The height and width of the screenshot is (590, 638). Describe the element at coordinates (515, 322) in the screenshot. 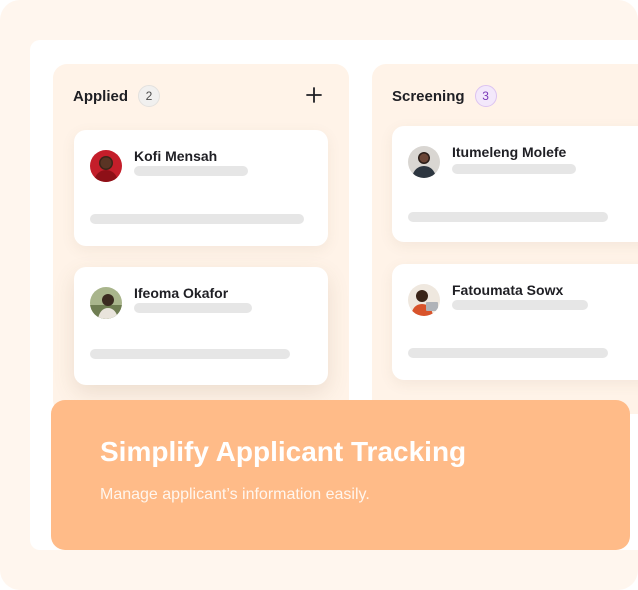

I see `applicant-card: Fatoumata Sowx` at that location.